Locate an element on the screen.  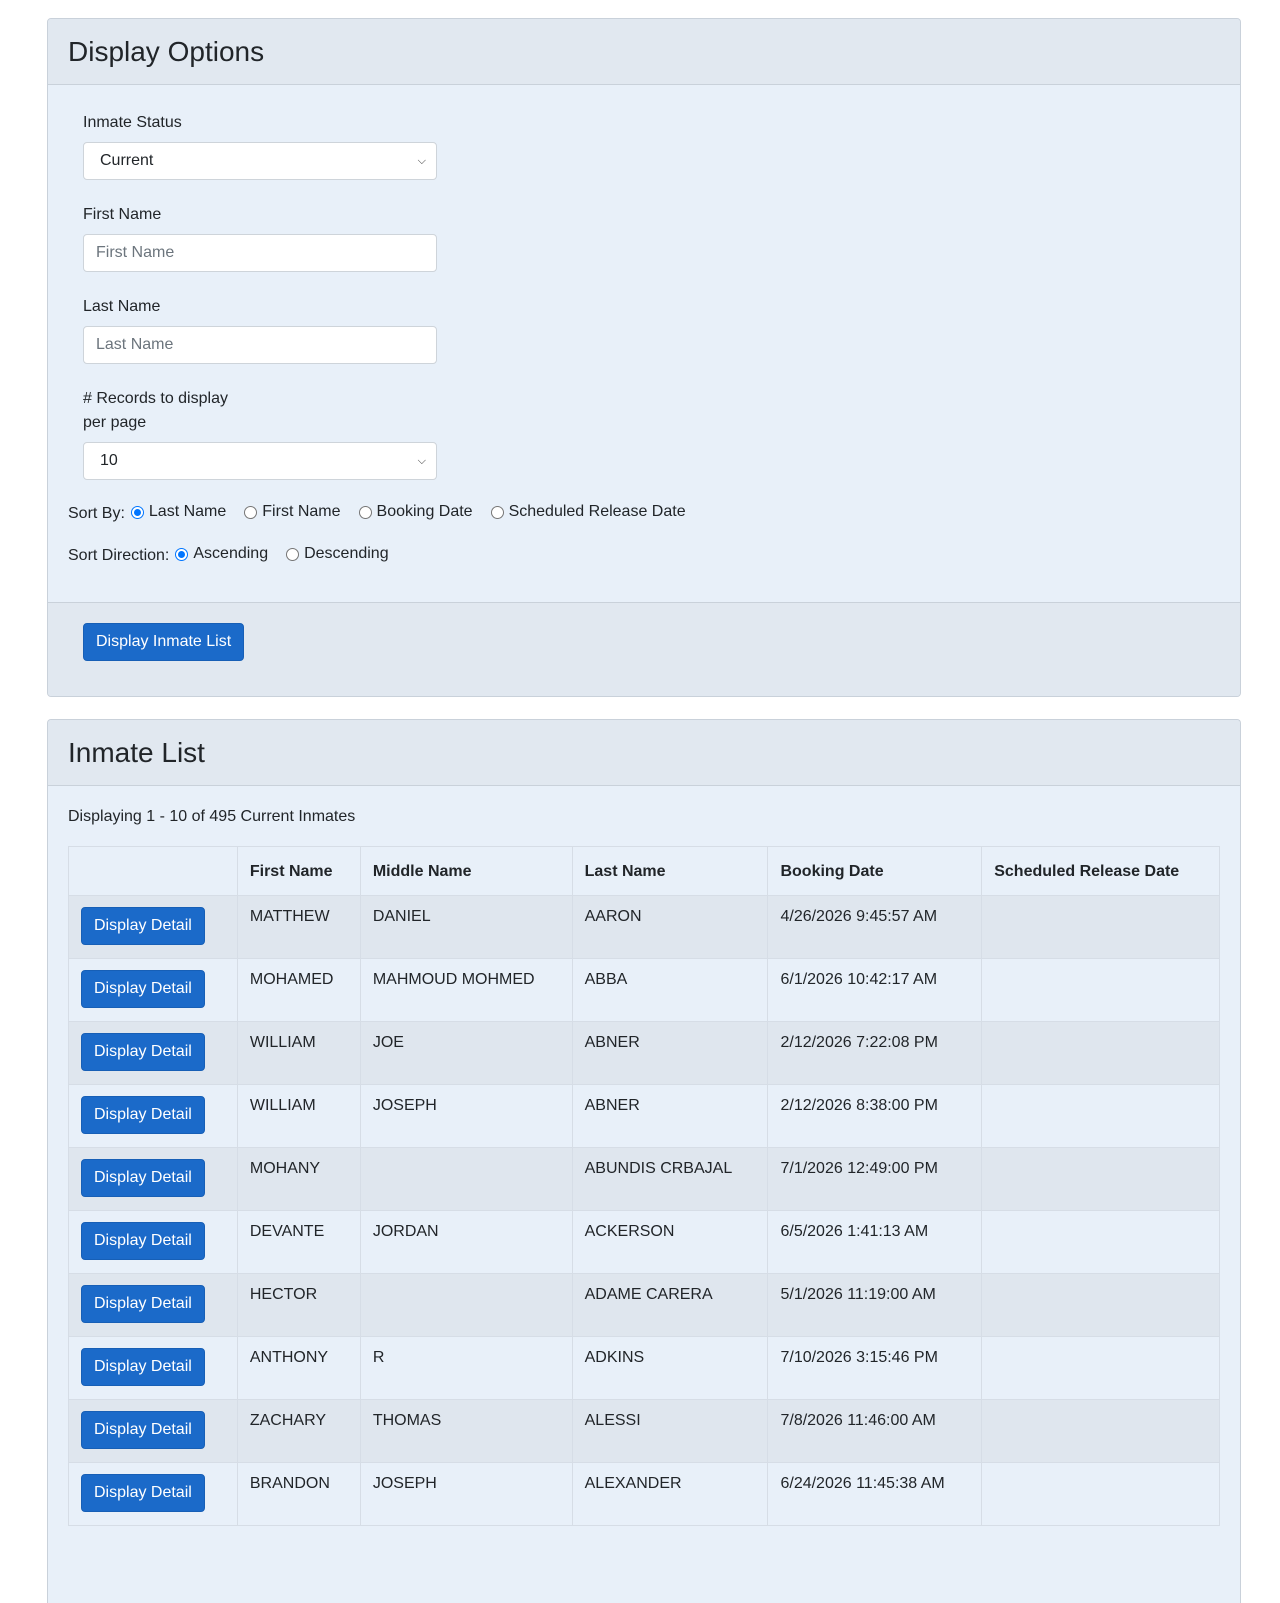
booking-date-cell: 4/26/2026 9:45:57 AM is located at coordinates (875, 927).